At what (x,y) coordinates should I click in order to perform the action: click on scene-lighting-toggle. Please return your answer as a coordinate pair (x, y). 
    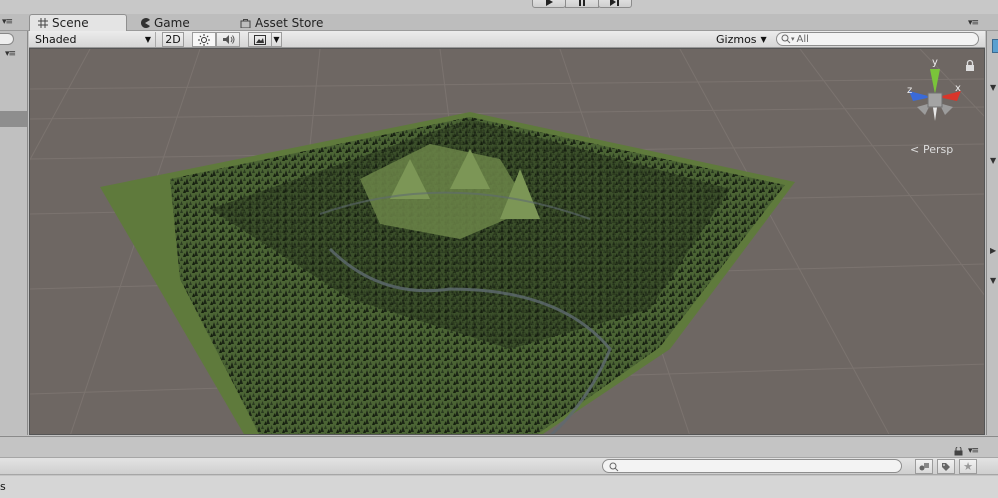
    Looking at the image, I should click on (204, 39).